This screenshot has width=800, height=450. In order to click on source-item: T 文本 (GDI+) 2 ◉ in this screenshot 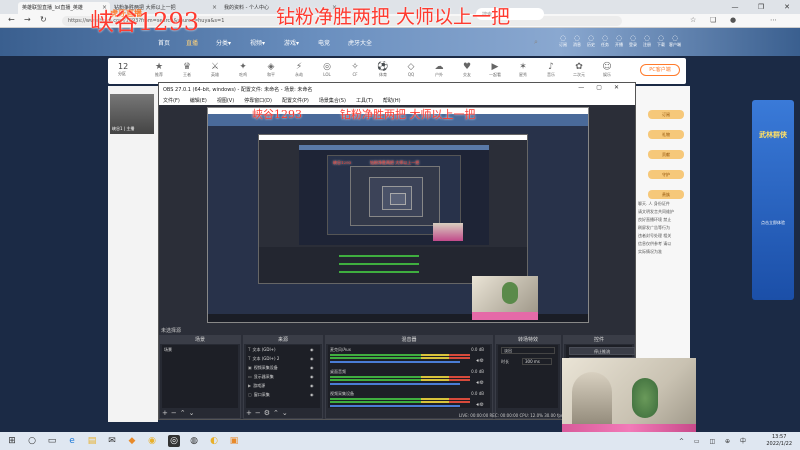, I will do `click(281, 359)`.